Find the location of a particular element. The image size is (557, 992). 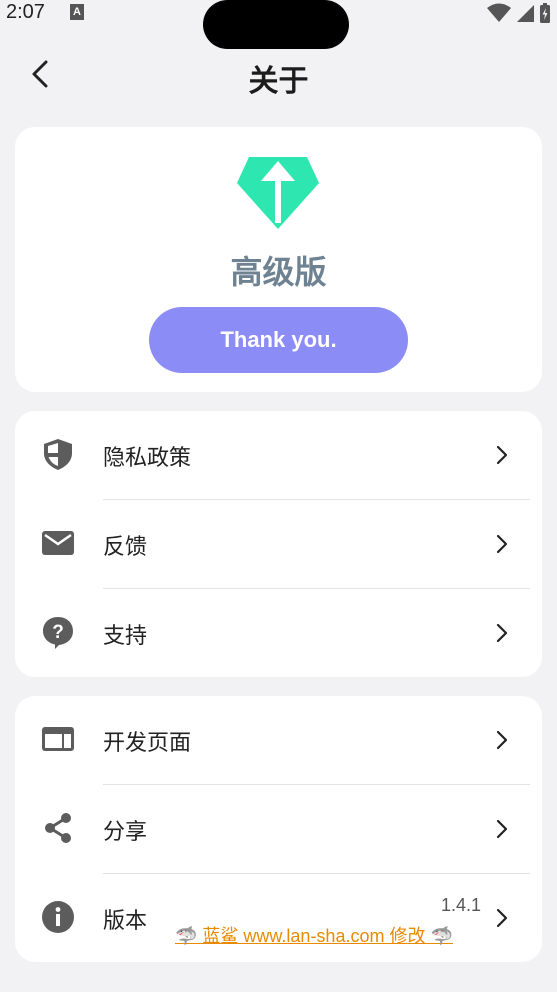

menu-label: 反馈 is located at coordinates (125, 547).